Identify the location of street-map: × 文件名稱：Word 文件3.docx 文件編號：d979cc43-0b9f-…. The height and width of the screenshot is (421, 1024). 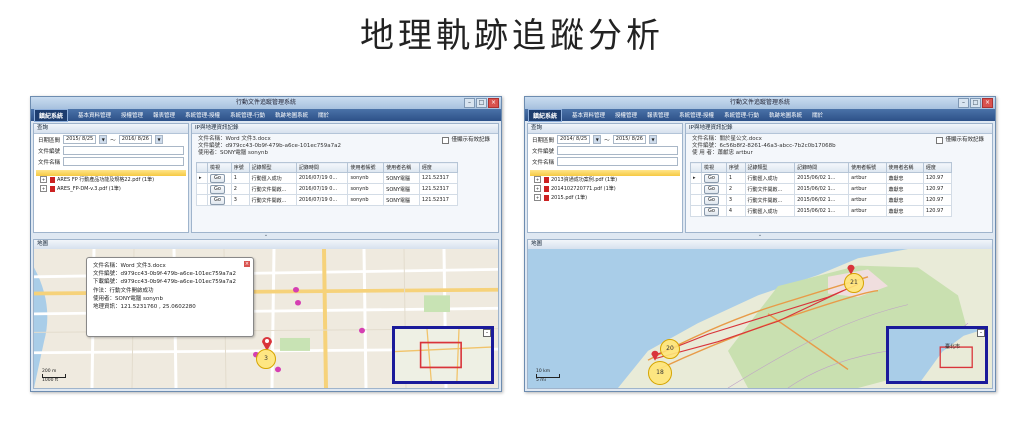
(266, 318).